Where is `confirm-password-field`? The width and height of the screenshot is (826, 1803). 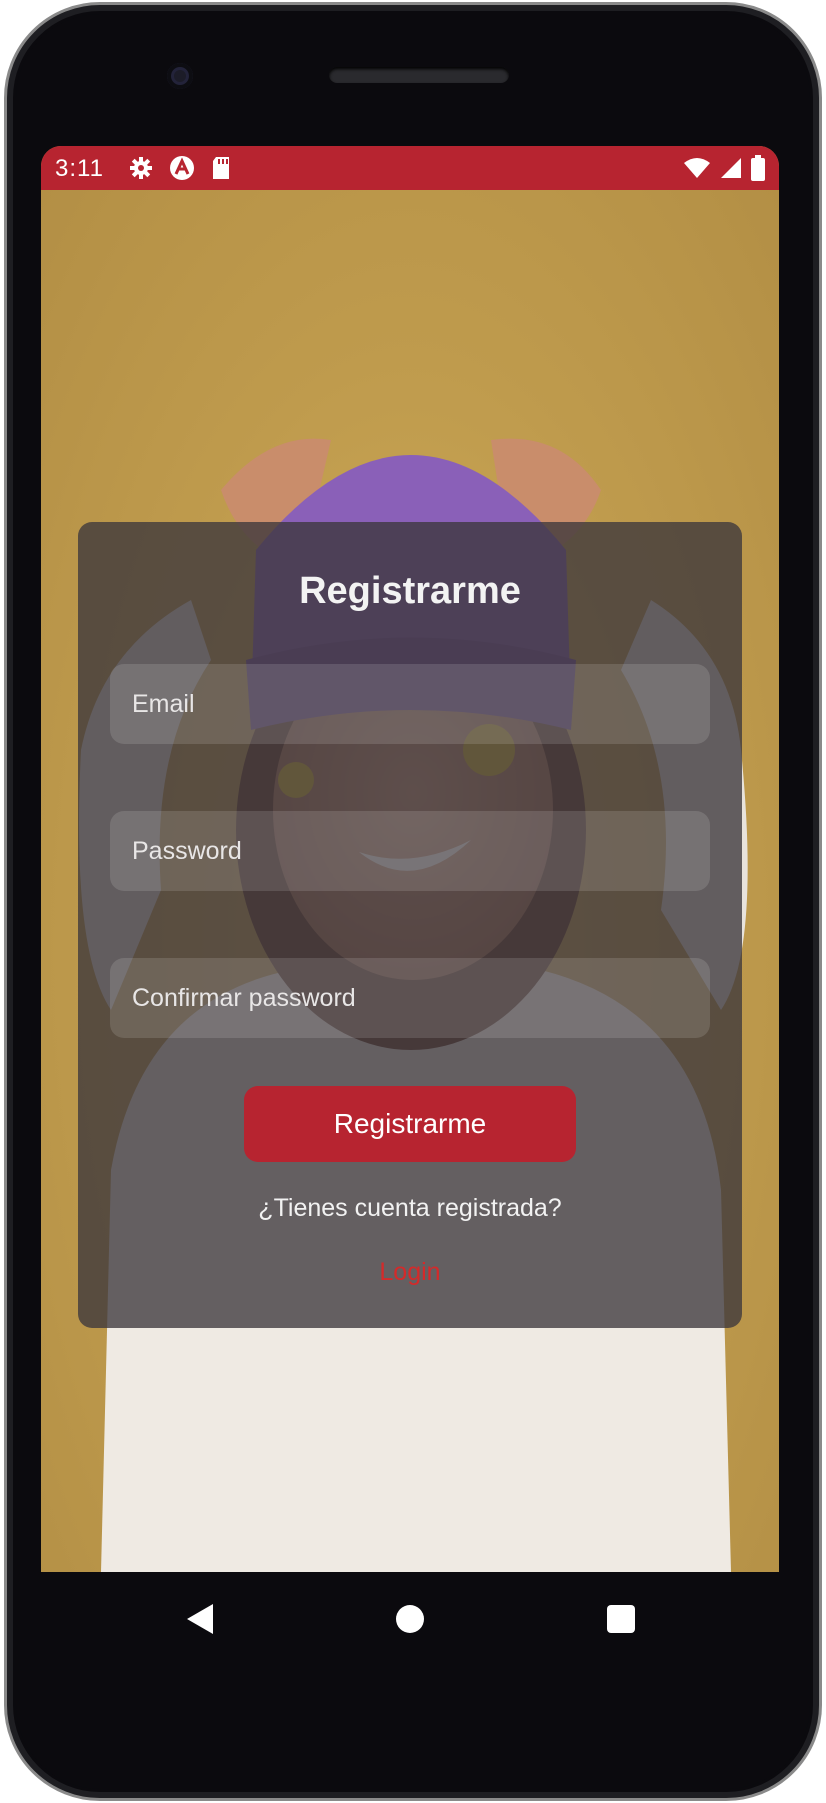
confirm-password-field is located at coordinates (410, 998).